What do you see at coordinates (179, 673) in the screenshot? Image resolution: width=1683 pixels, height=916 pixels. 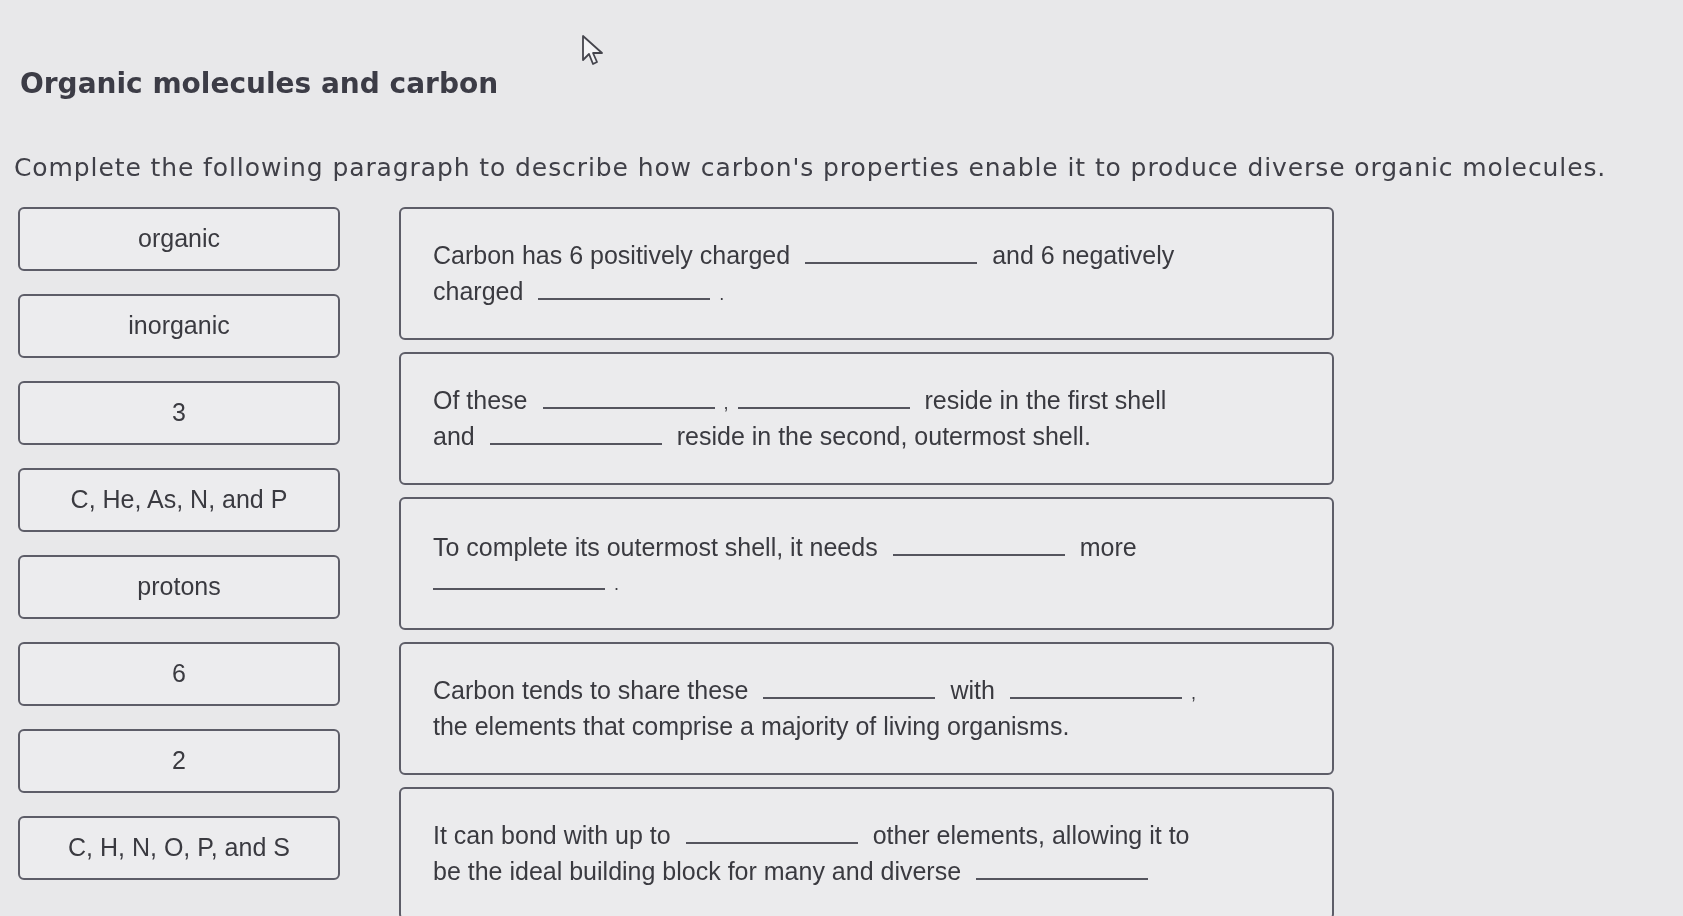 I see `answer-choice: 6` at bounding box center [179, 673].